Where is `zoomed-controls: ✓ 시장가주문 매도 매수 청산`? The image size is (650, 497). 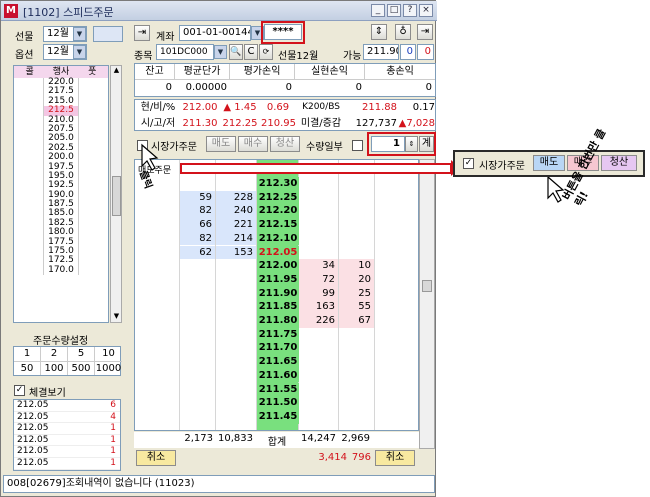
zoomed-controls: ✓ 시장가주문 매도 매수 청산 is located at coordinates (549, 163).